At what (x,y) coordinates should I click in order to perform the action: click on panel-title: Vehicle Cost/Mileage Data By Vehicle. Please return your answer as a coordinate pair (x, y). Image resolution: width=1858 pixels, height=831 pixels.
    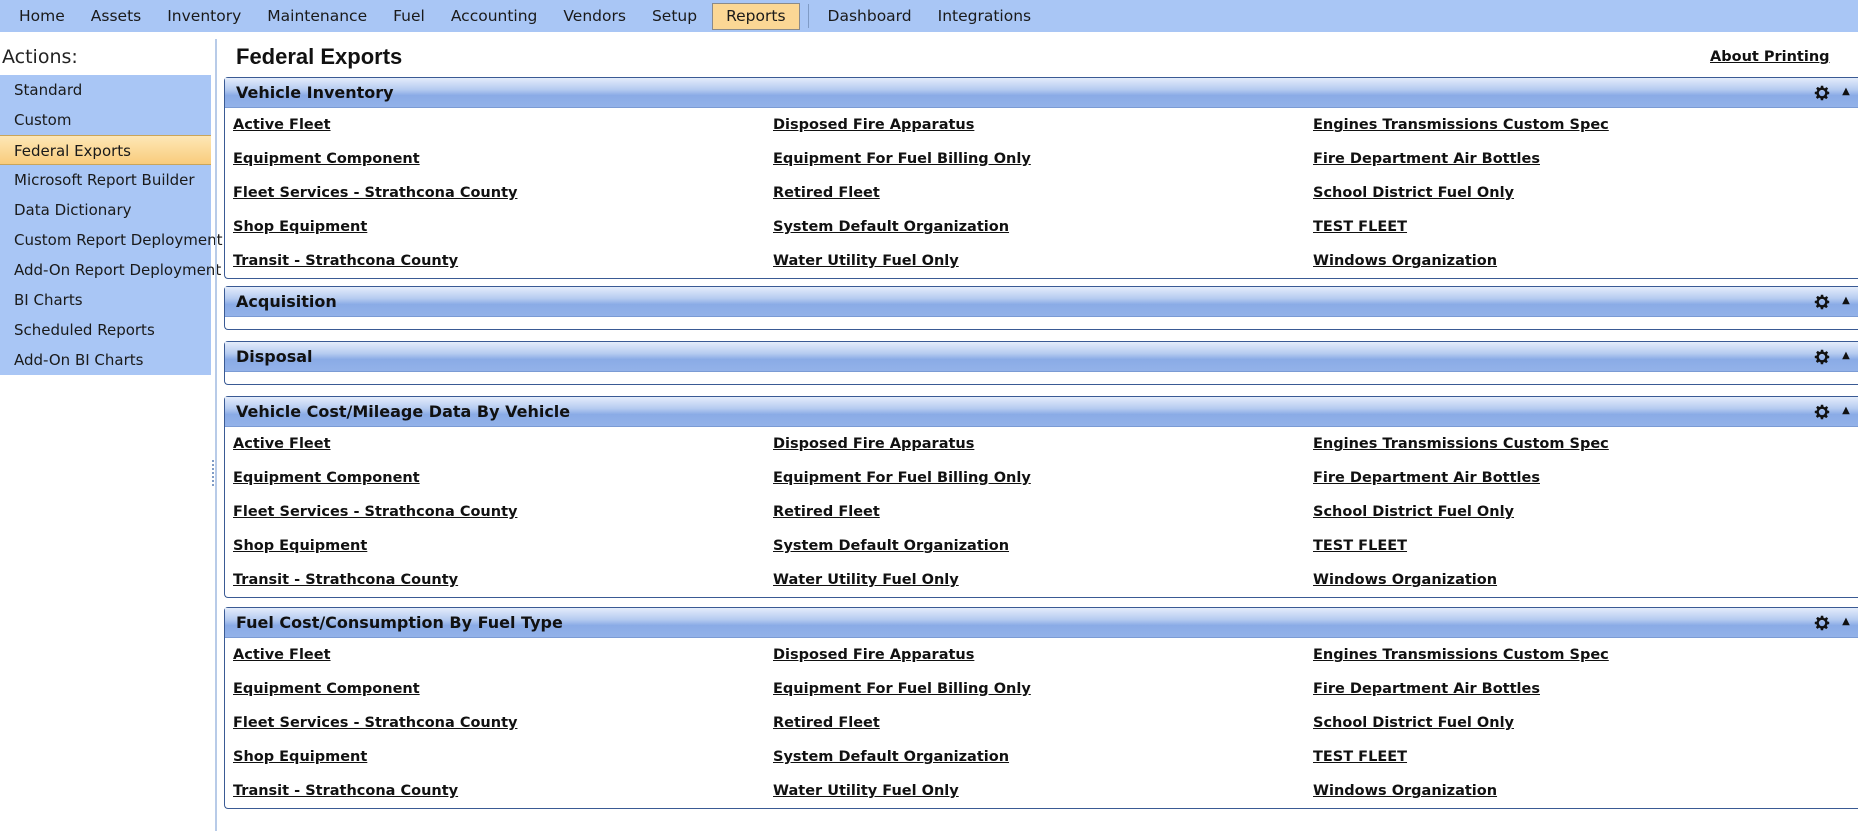
    Looking at the image, I should click on (403, 411).